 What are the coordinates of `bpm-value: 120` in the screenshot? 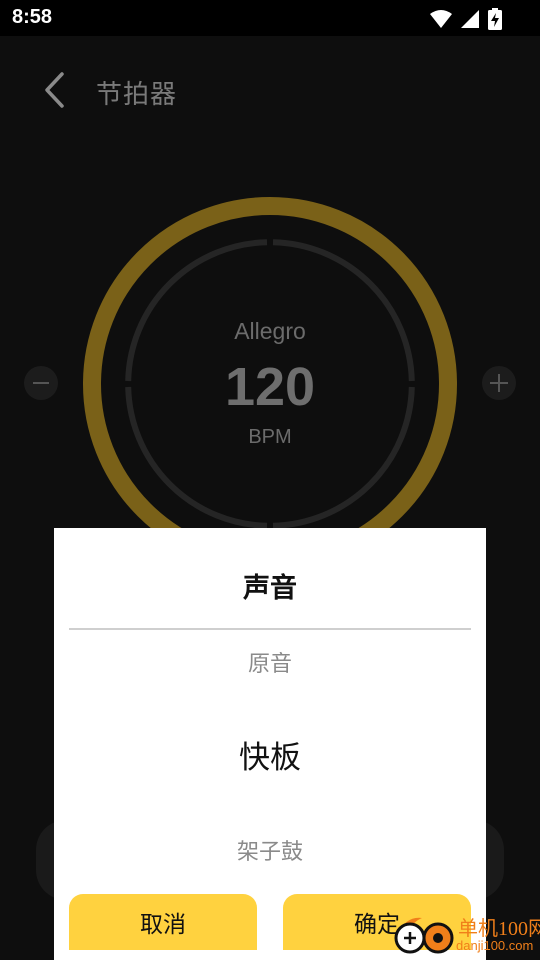 It's located at (270, 387).